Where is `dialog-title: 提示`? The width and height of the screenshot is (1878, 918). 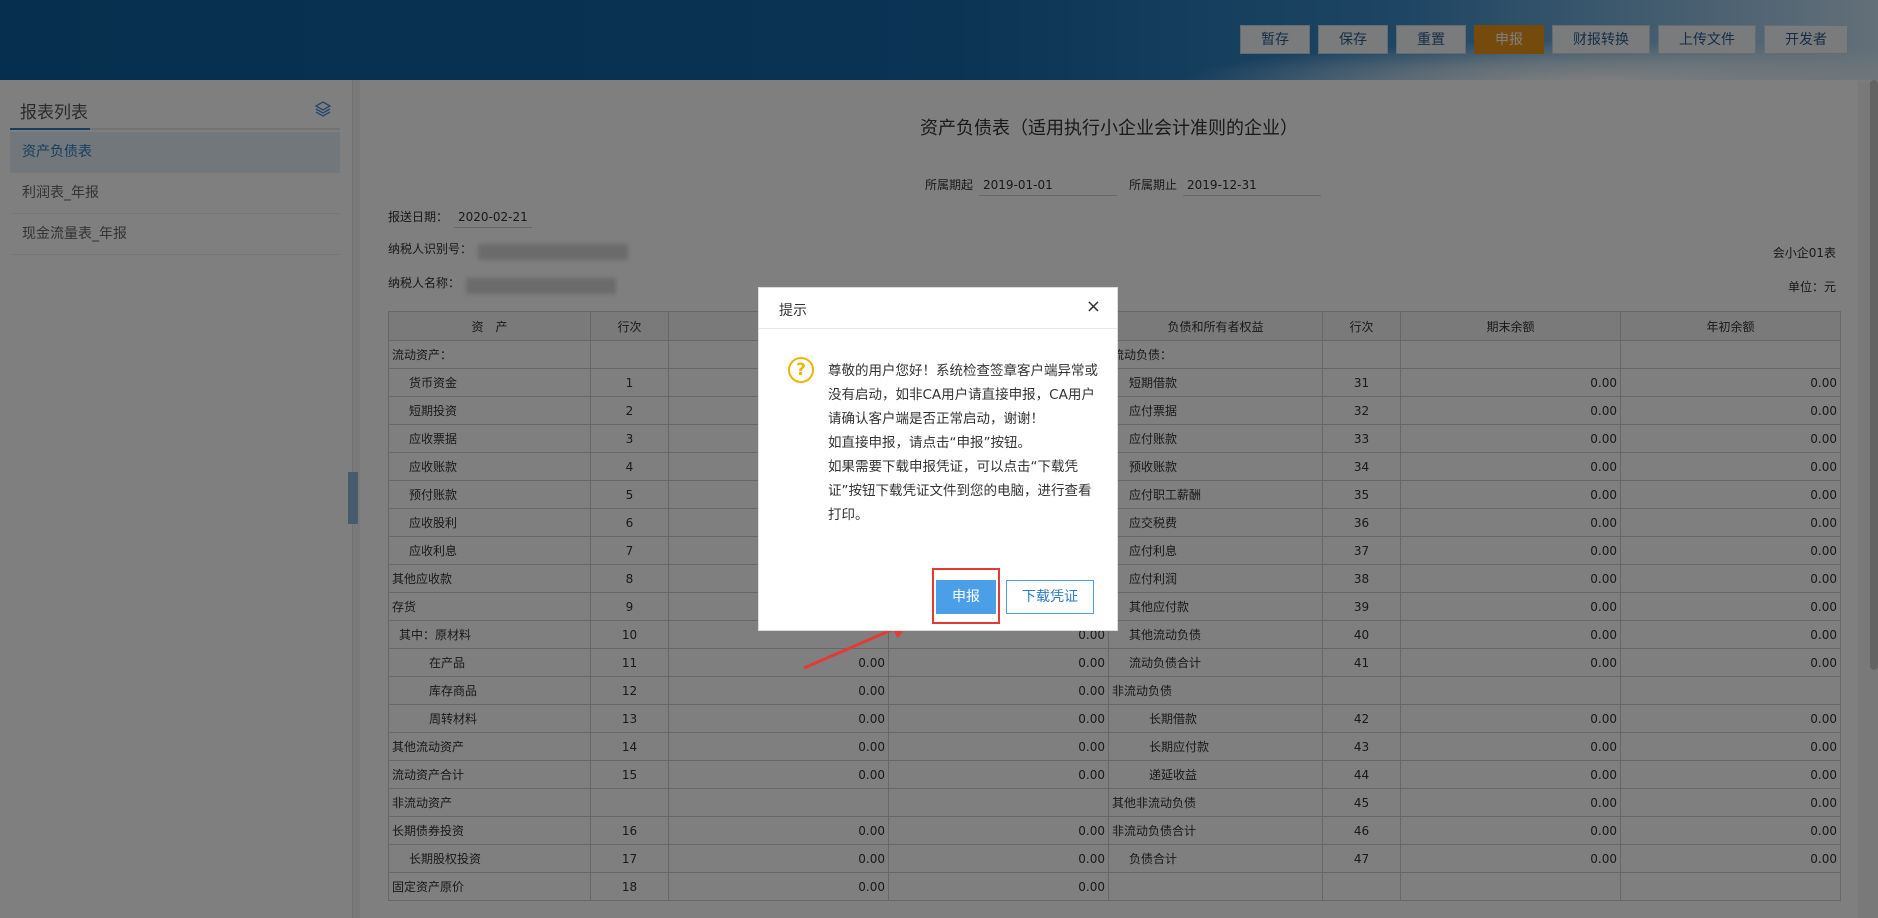
dialog-title: 提示 is located at coordinates (793, 311).